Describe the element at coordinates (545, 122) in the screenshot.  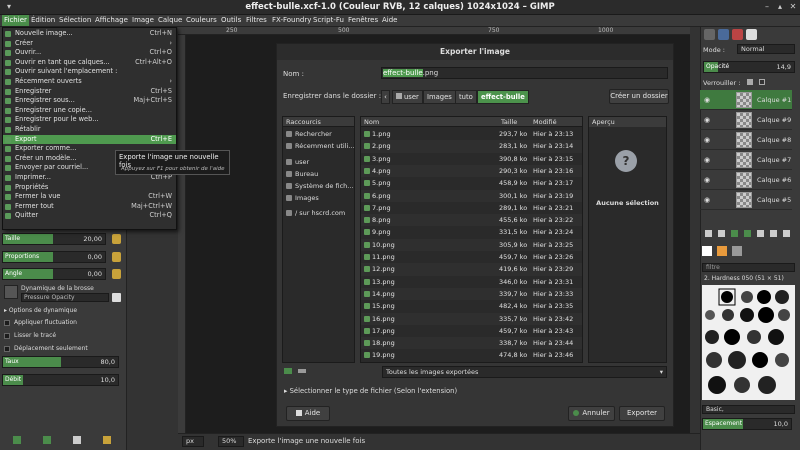
I see `col-modified: Modifié` at that location.